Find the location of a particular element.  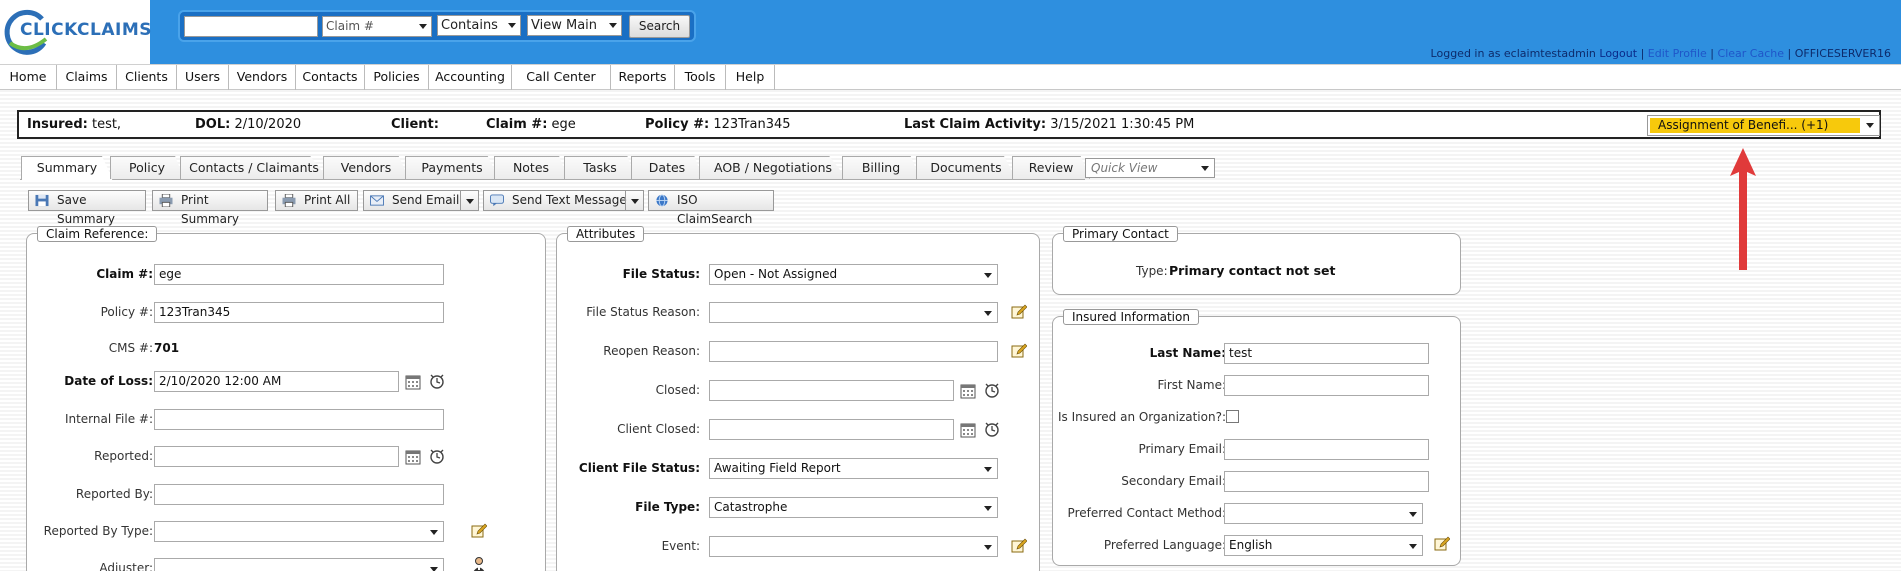

tab-notes: Notes is located at coordinates (531, 167).